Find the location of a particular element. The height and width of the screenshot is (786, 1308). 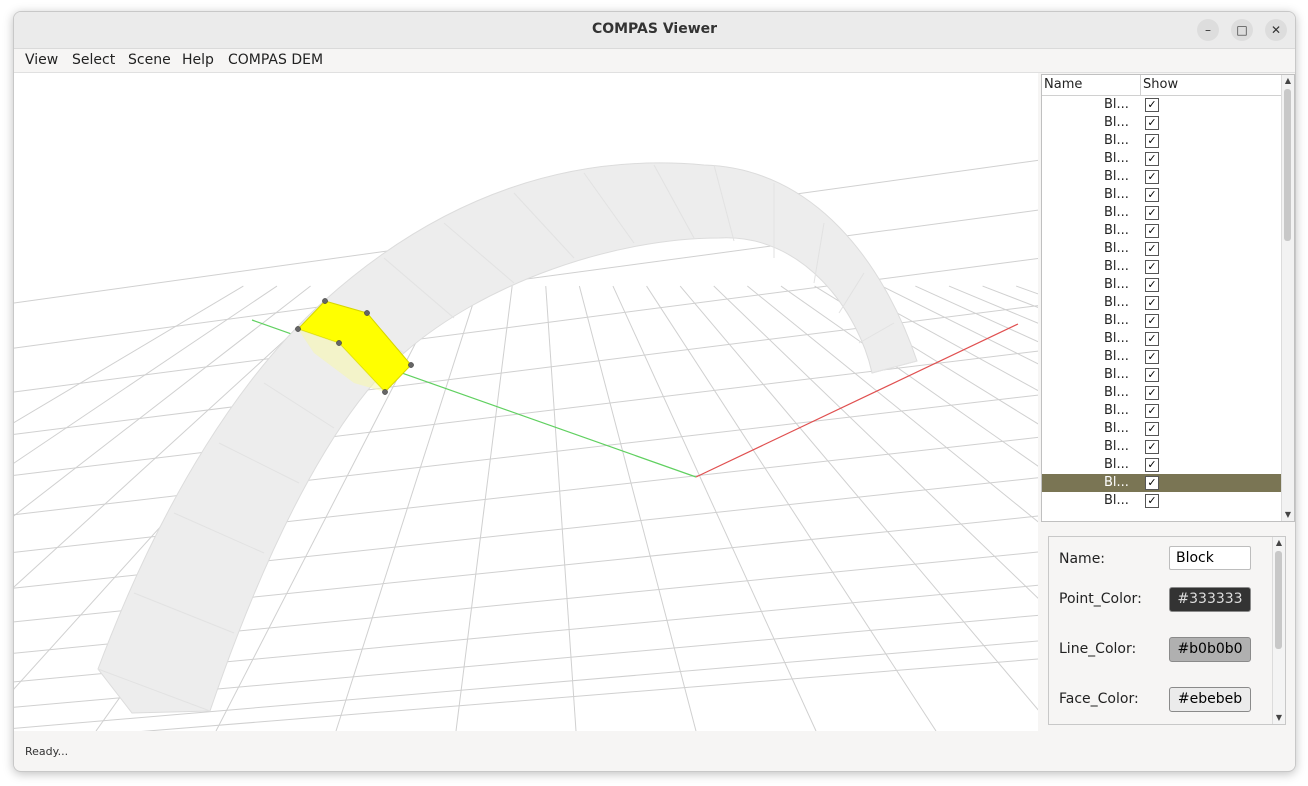

menu-select: Select is located at coordinates (93, 60).